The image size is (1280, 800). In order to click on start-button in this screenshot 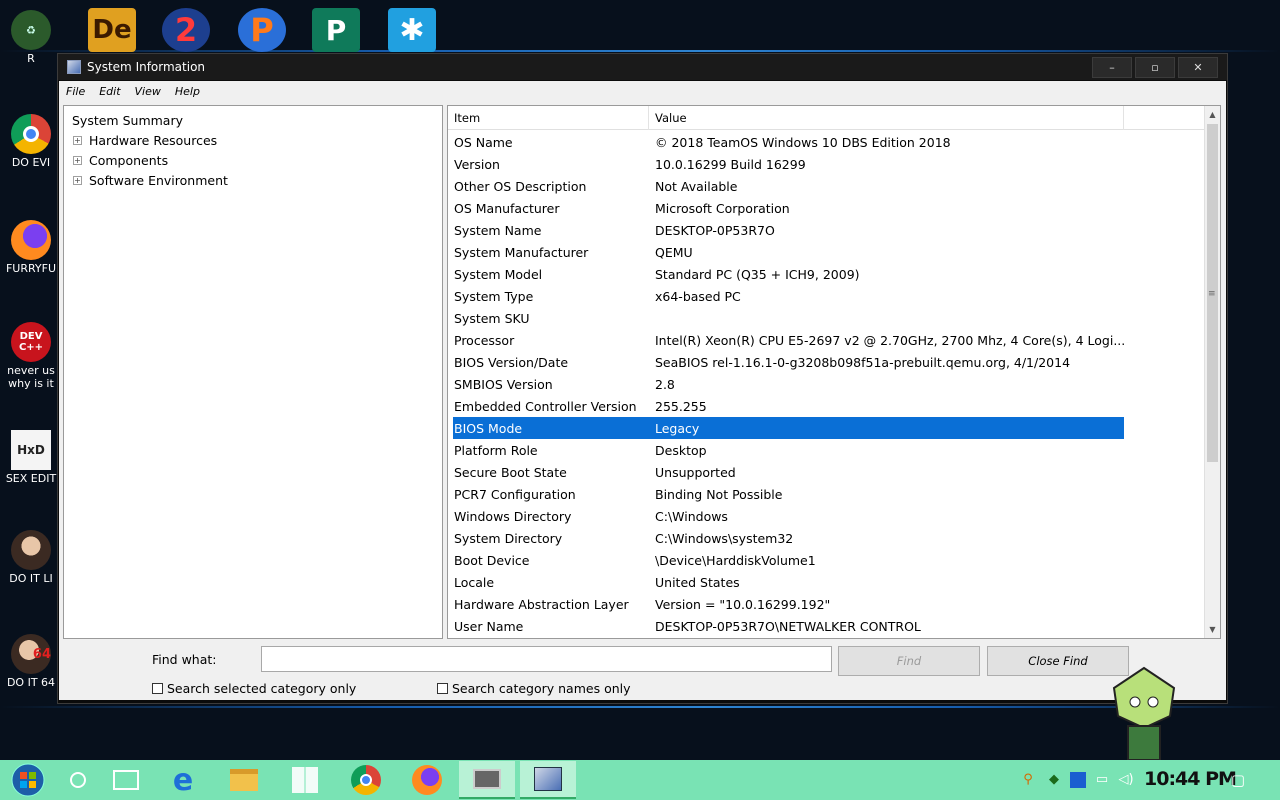, I will do `click(28, 780)`.